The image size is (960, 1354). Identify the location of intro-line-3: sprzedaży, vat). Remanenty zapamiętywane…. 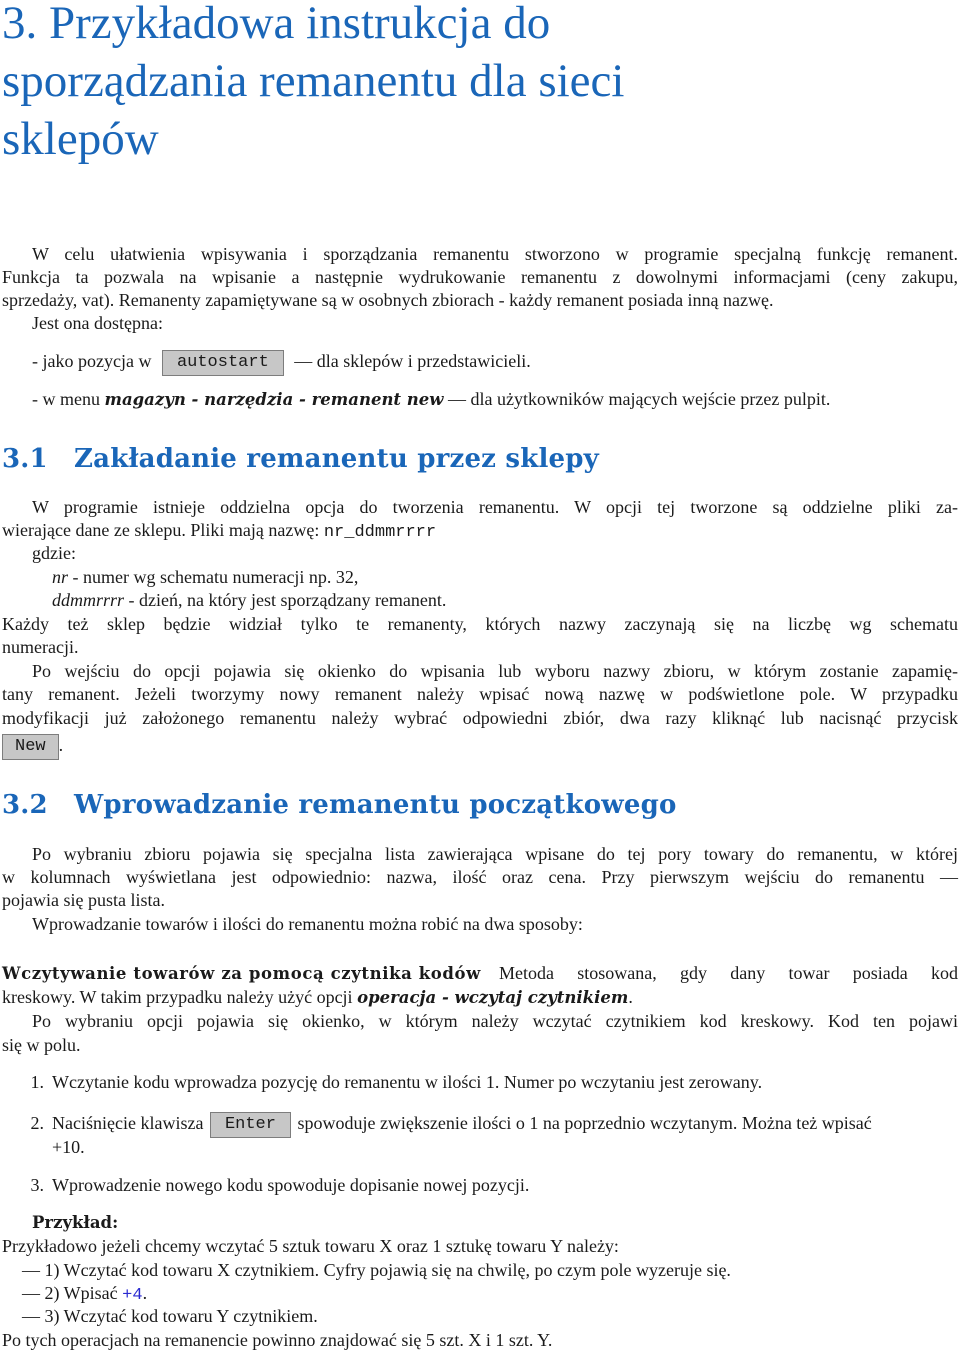
(388, 300).